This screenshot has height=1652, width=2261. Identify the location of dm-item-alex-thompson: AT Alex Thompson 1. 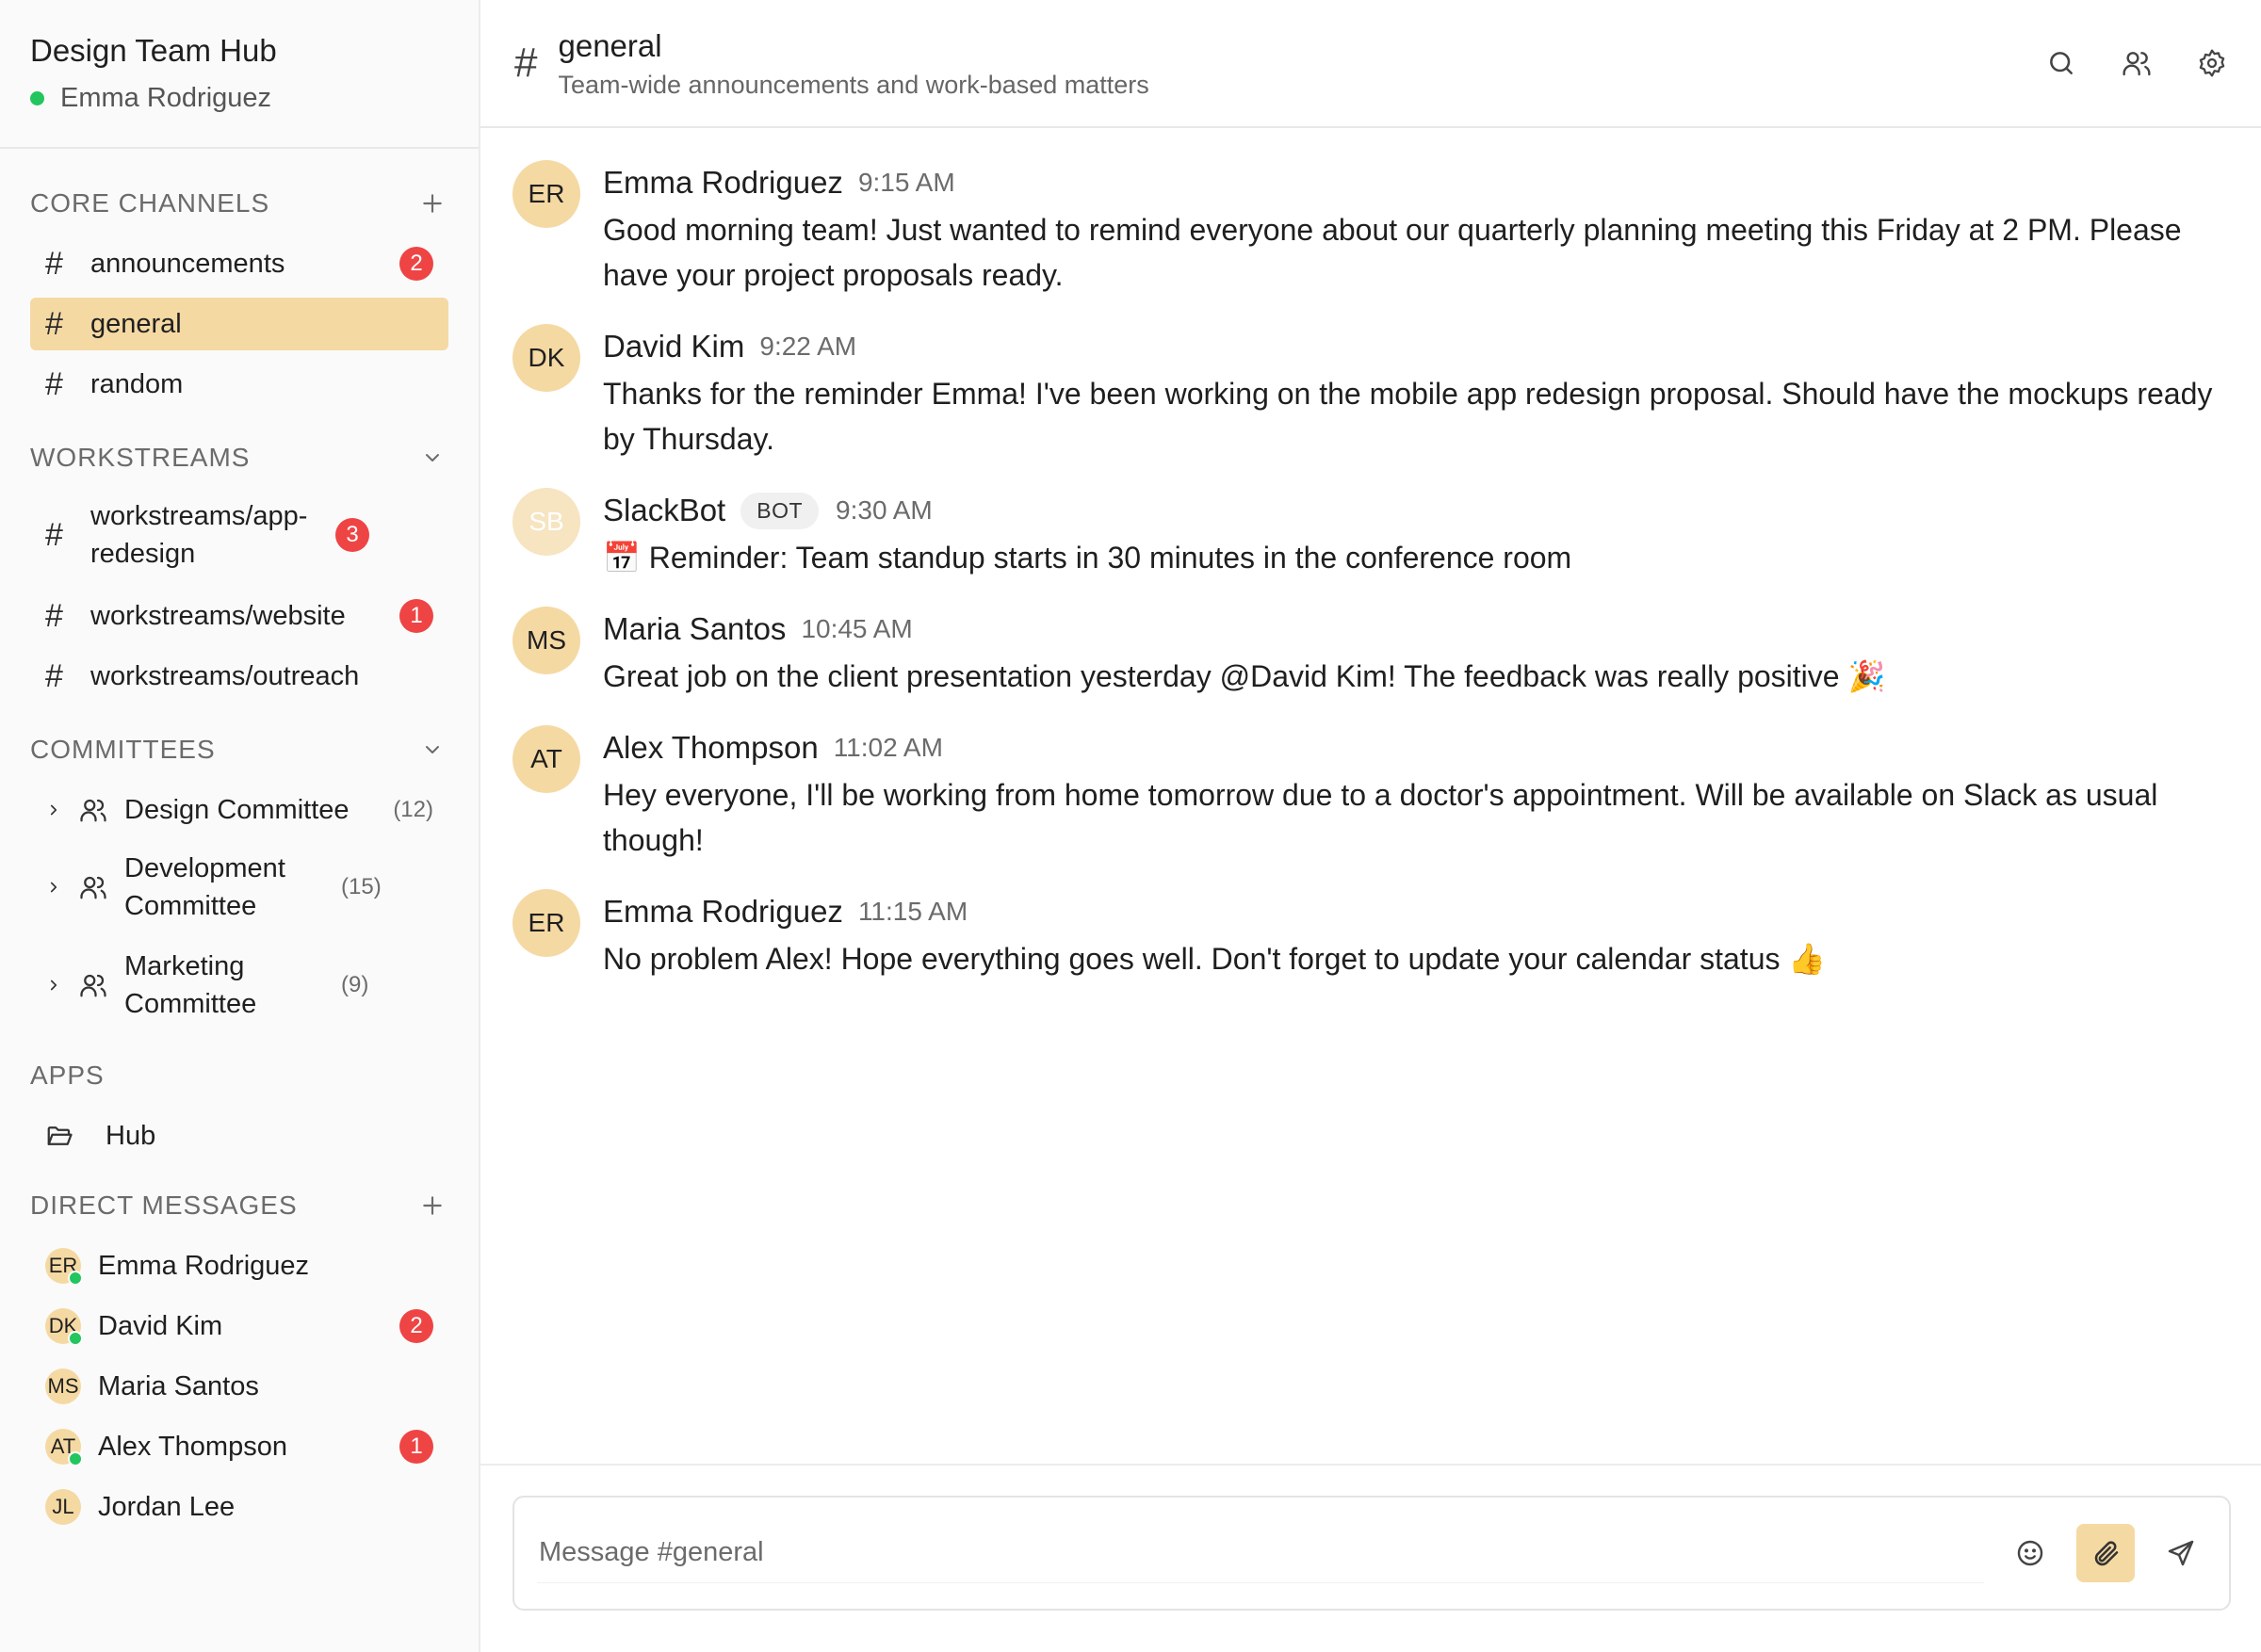
(239, 1446).